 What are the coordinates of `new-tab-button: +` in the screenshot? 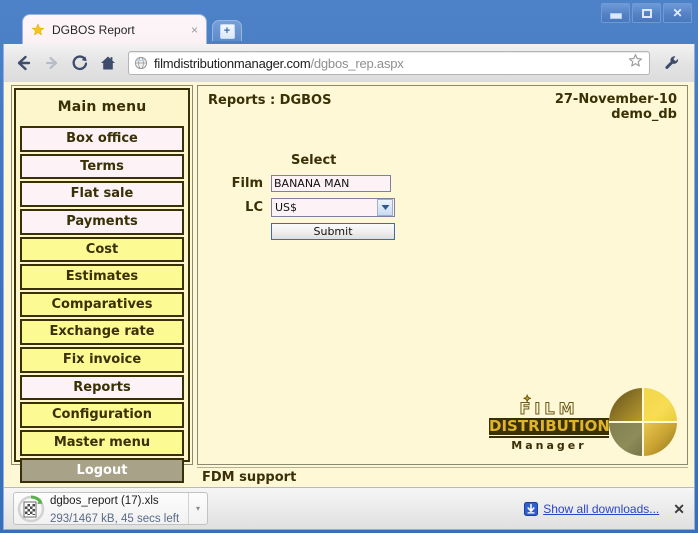 It's located at (227, 30).